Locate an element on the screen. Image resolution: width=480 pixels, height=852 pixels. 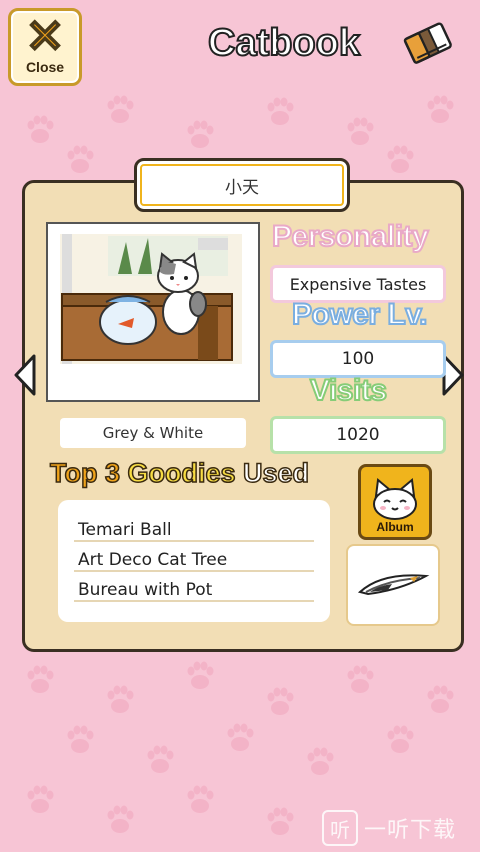
previous-cat-arrow-icon is located at coordinates (25, 375).